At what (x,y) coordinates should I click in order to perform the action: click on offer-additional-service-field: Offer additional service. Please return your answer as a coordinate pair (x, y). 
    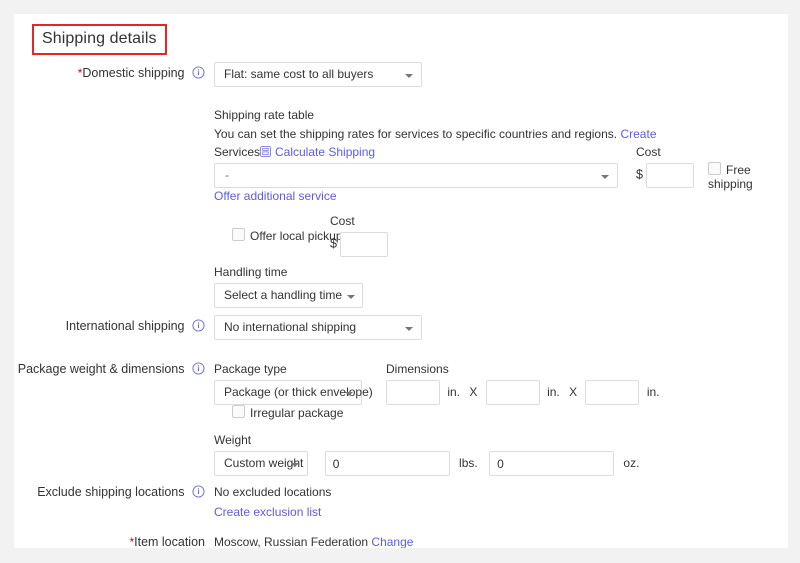
    Looking at the image, I should click on (275, 196).